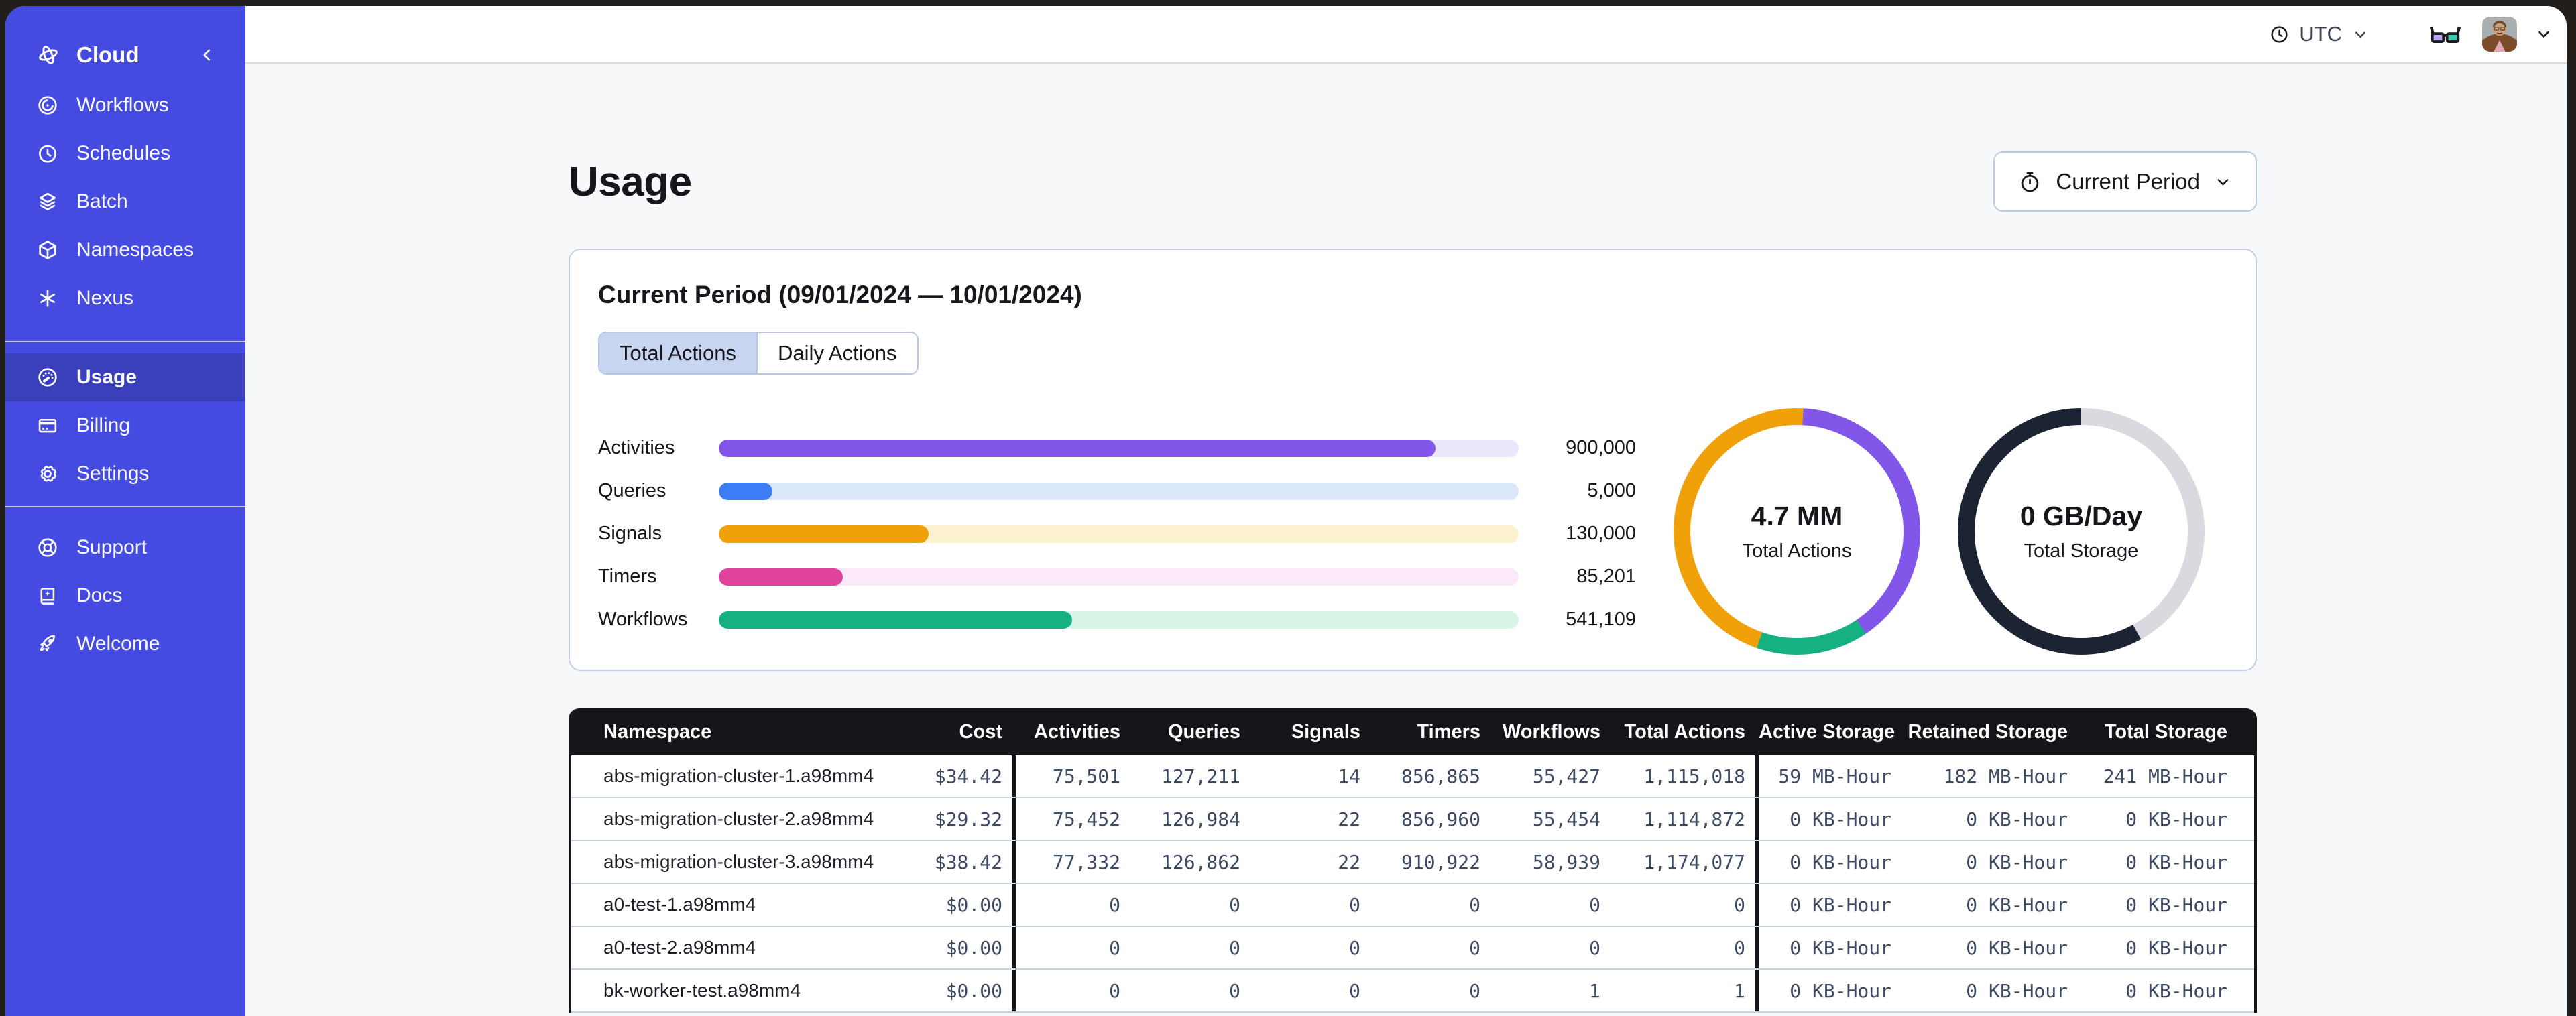 Image resolution: width=2576 pixels, height=1016 pixels. I want to click on namespace-link: a0-test-1.a98mm4, so click(679, 904).